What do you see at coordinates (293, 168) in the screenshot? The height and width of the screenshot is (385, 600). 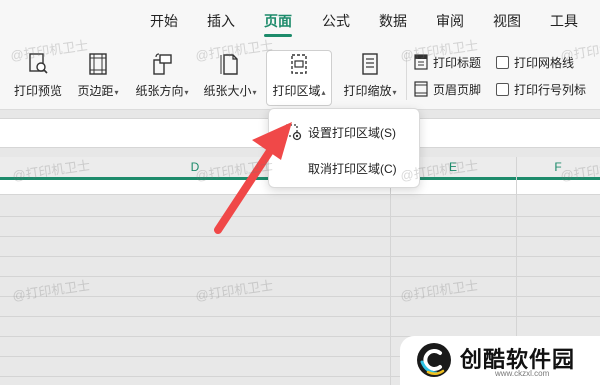 I see `blank-icon` at bounding box center [293, 168].